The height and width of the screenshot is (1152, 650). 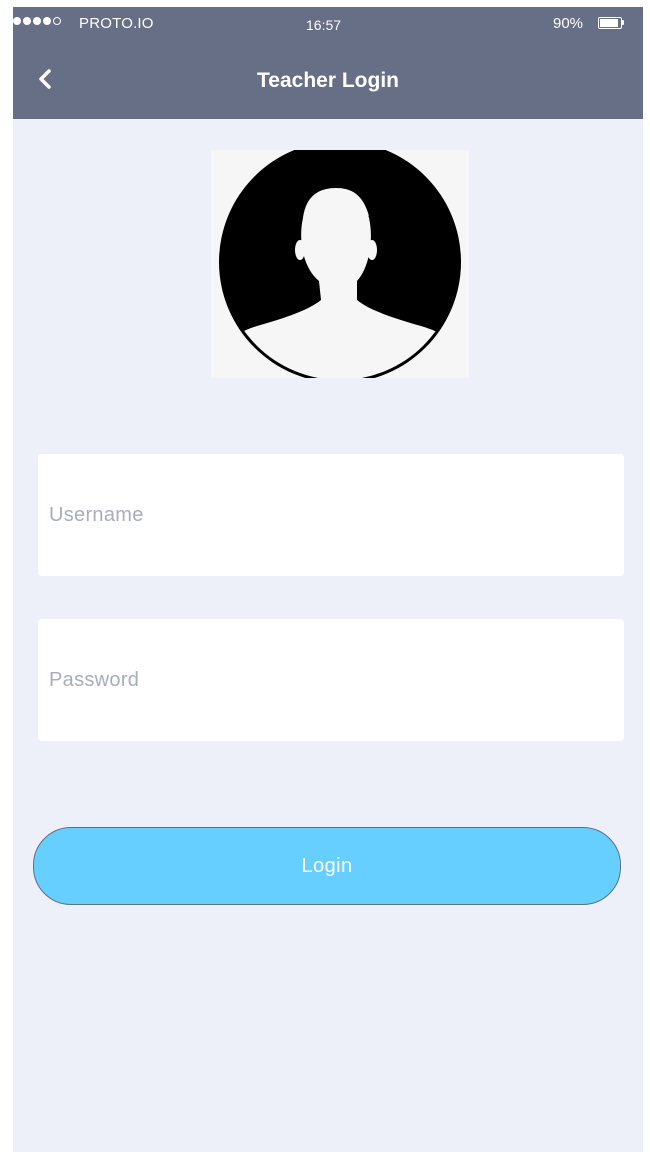 I want to click on status-bar: PROTO.IO 16:57 90%, so click(x=328, y=25).